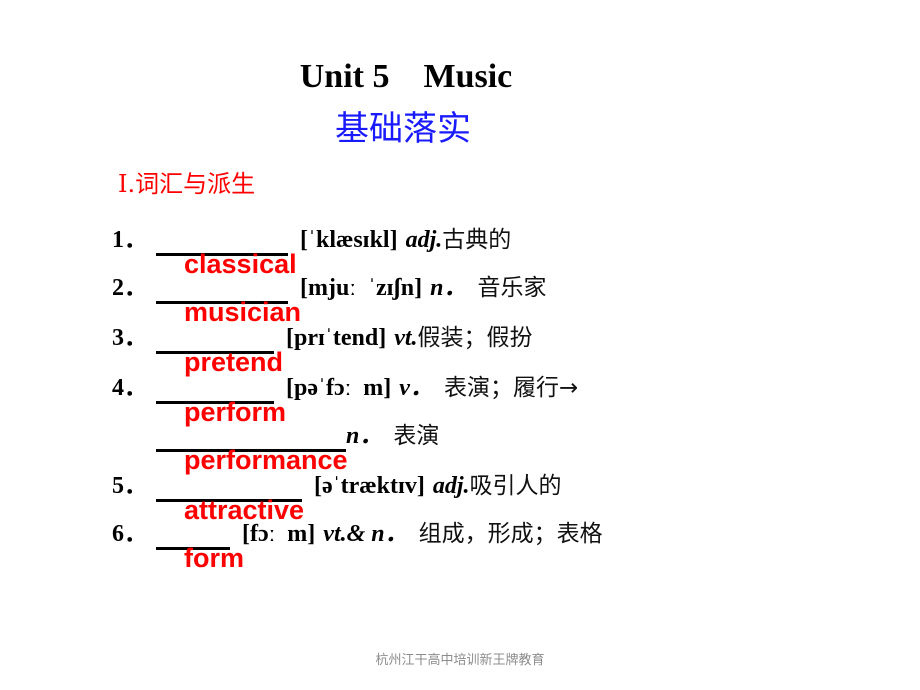  What do you see at coordinates (252, 447) in the screenshot?
I see `answer-blank: performance` at bounding box center [252, 447].